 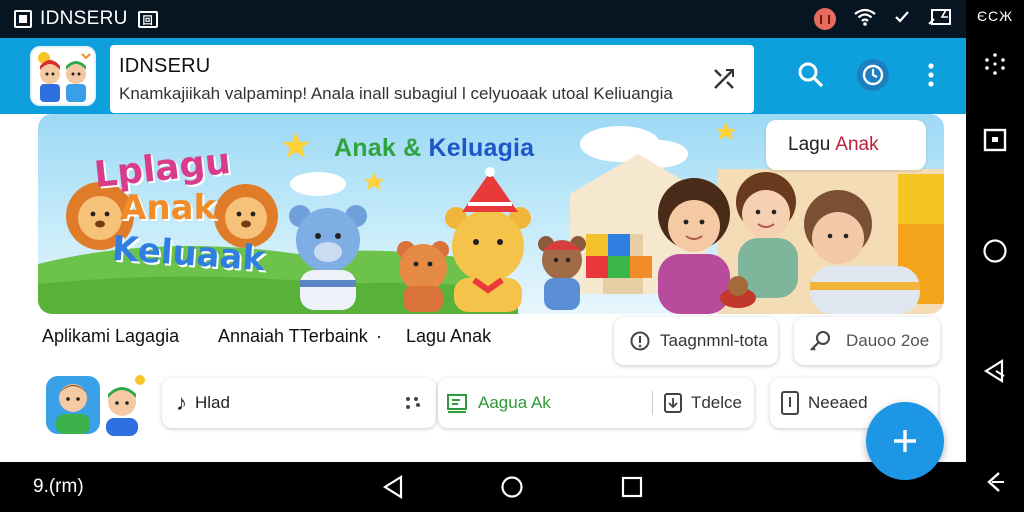 What do you see at coordinates (212, 402) in the screenshot?
I see `row-item-1-label: Hlad` at bounding box center [212, 402].